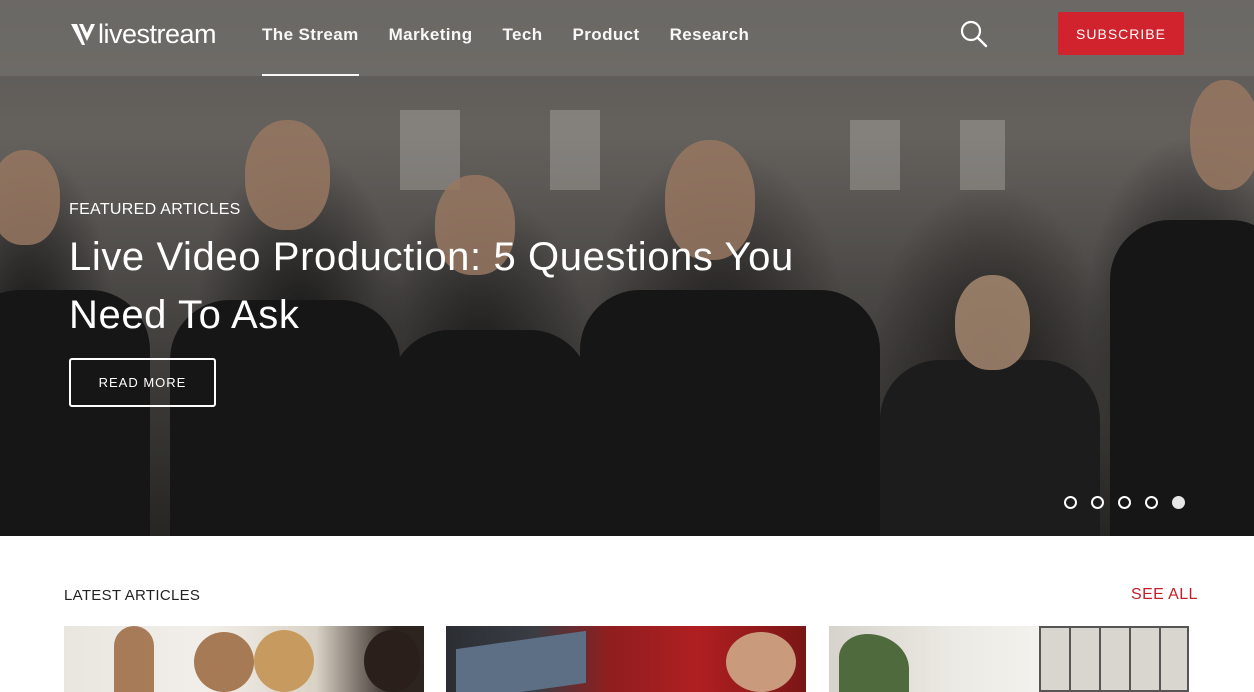  I want to click on nav-item-research: Research, so click(710, 38).